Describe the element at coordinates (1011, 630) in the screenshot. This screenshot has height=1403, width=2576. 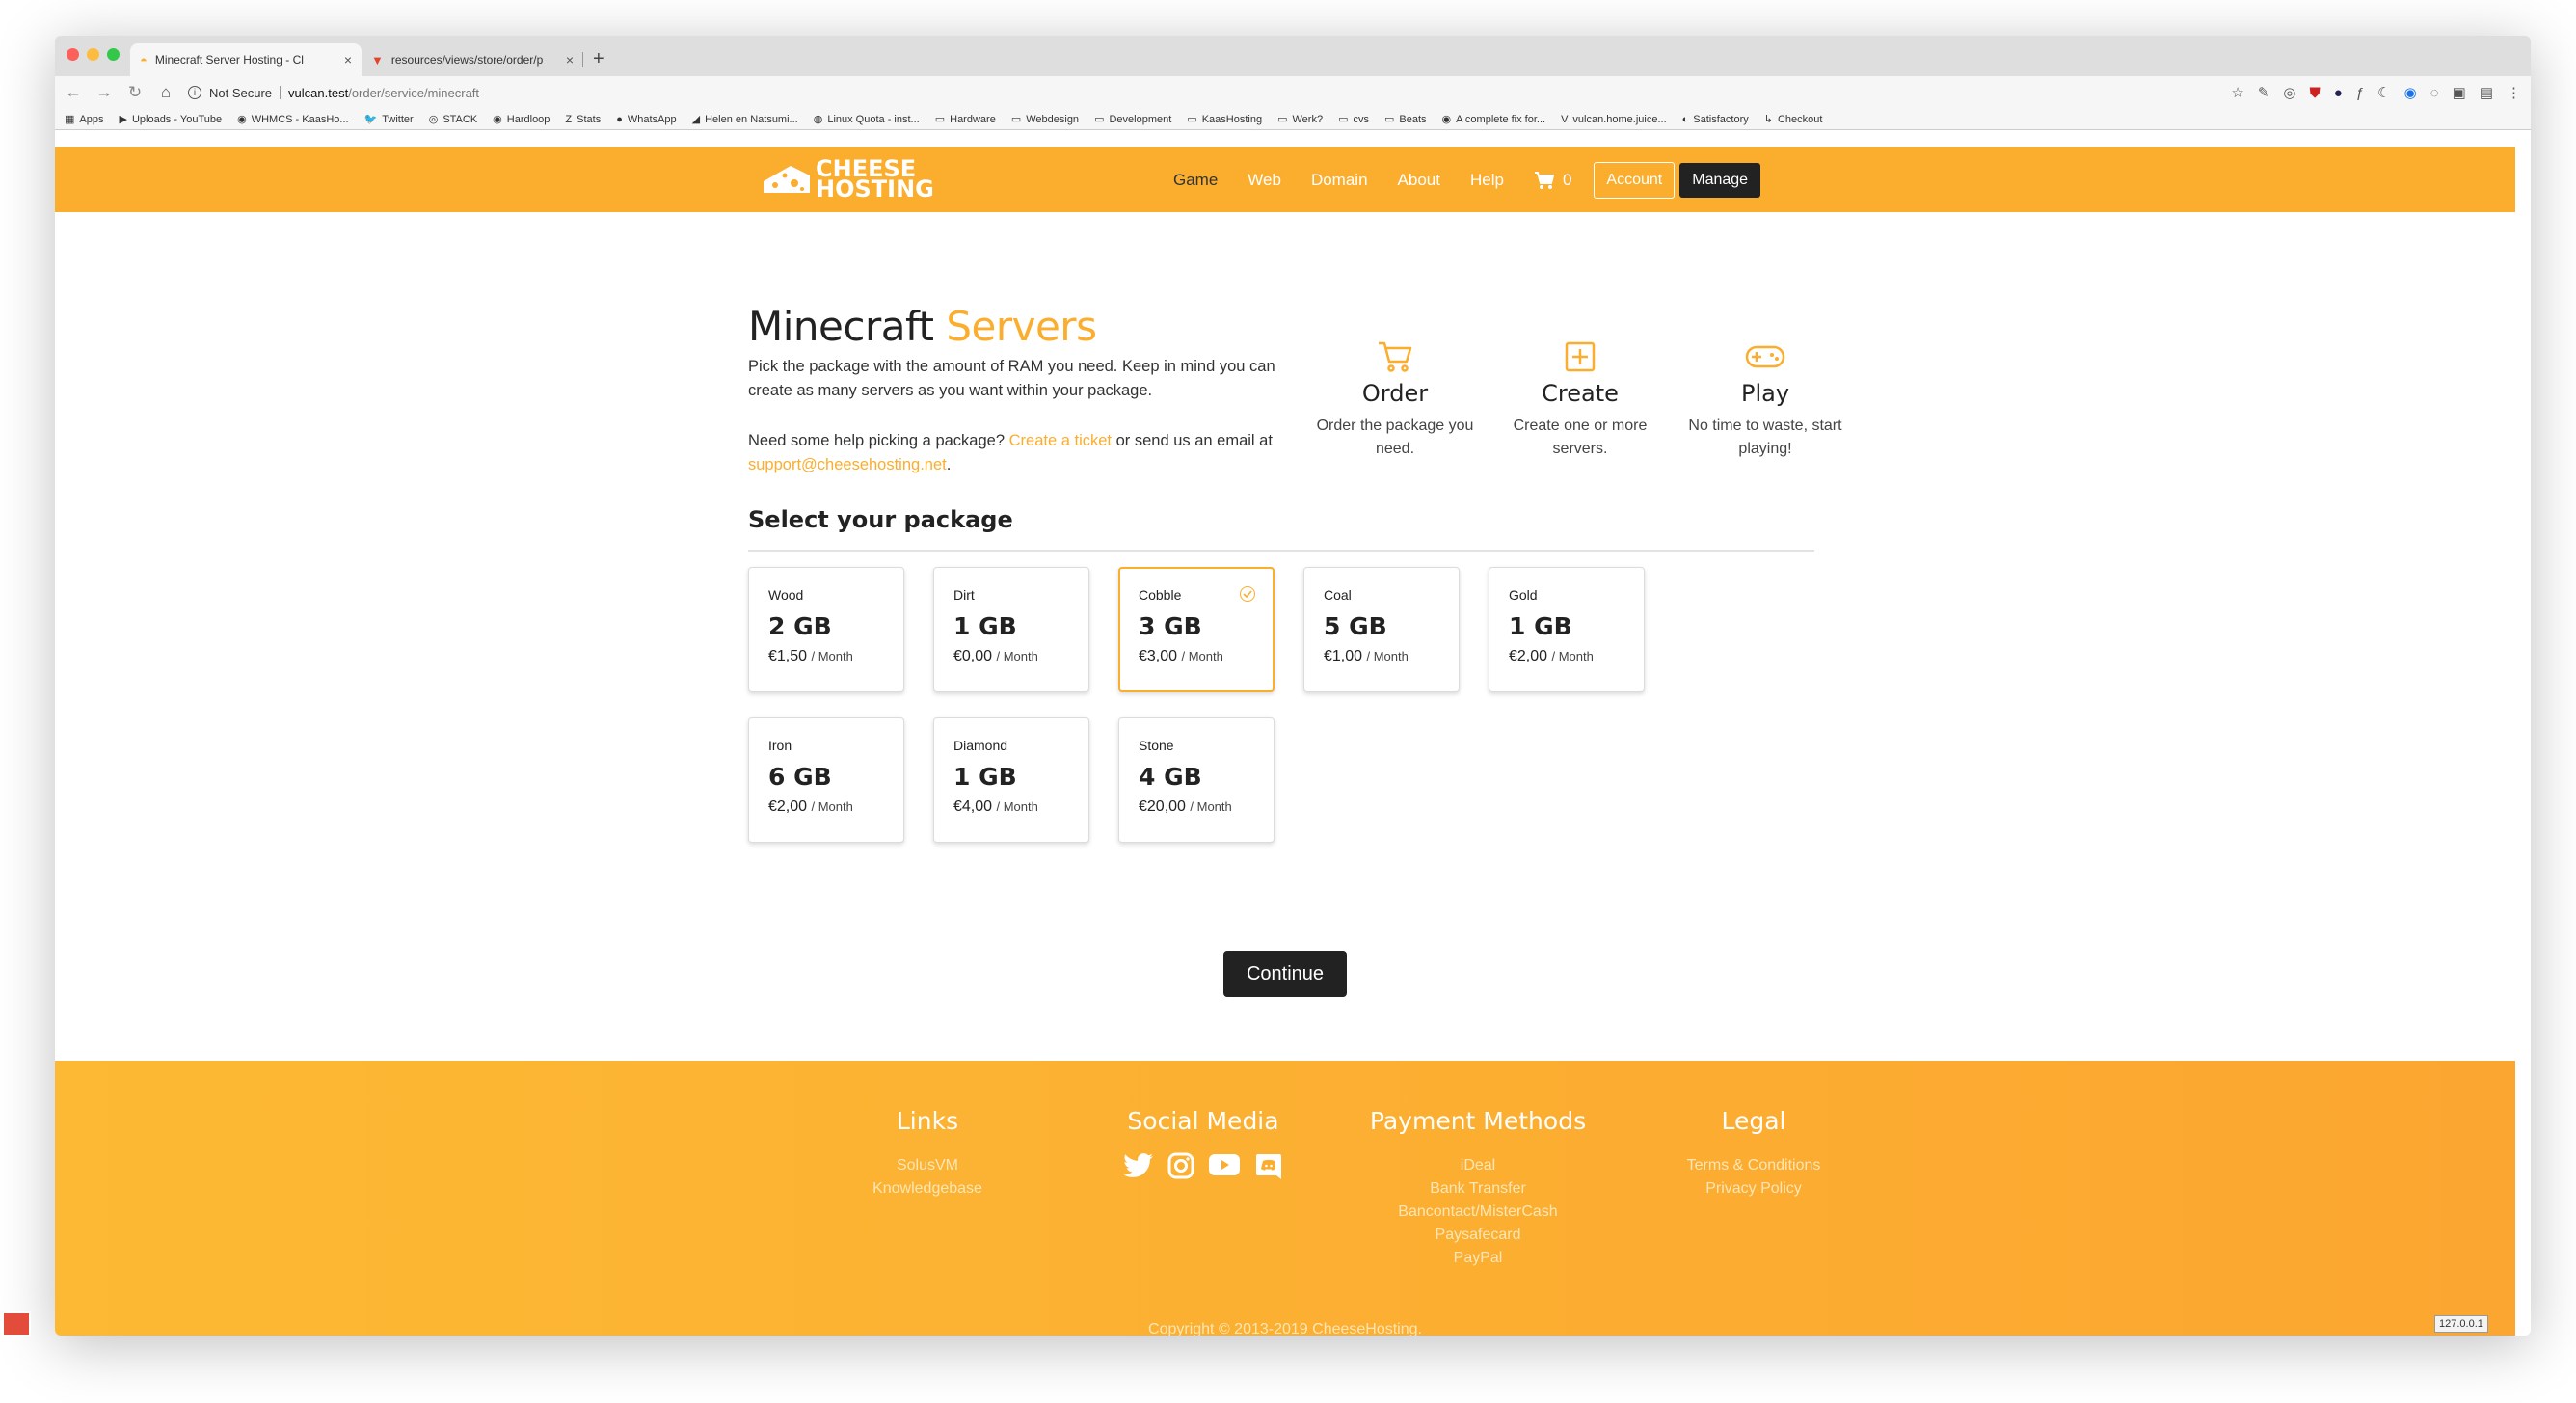
I see `package-card-dirt: Dirt 1 GB €0,00 / Month` at that location.